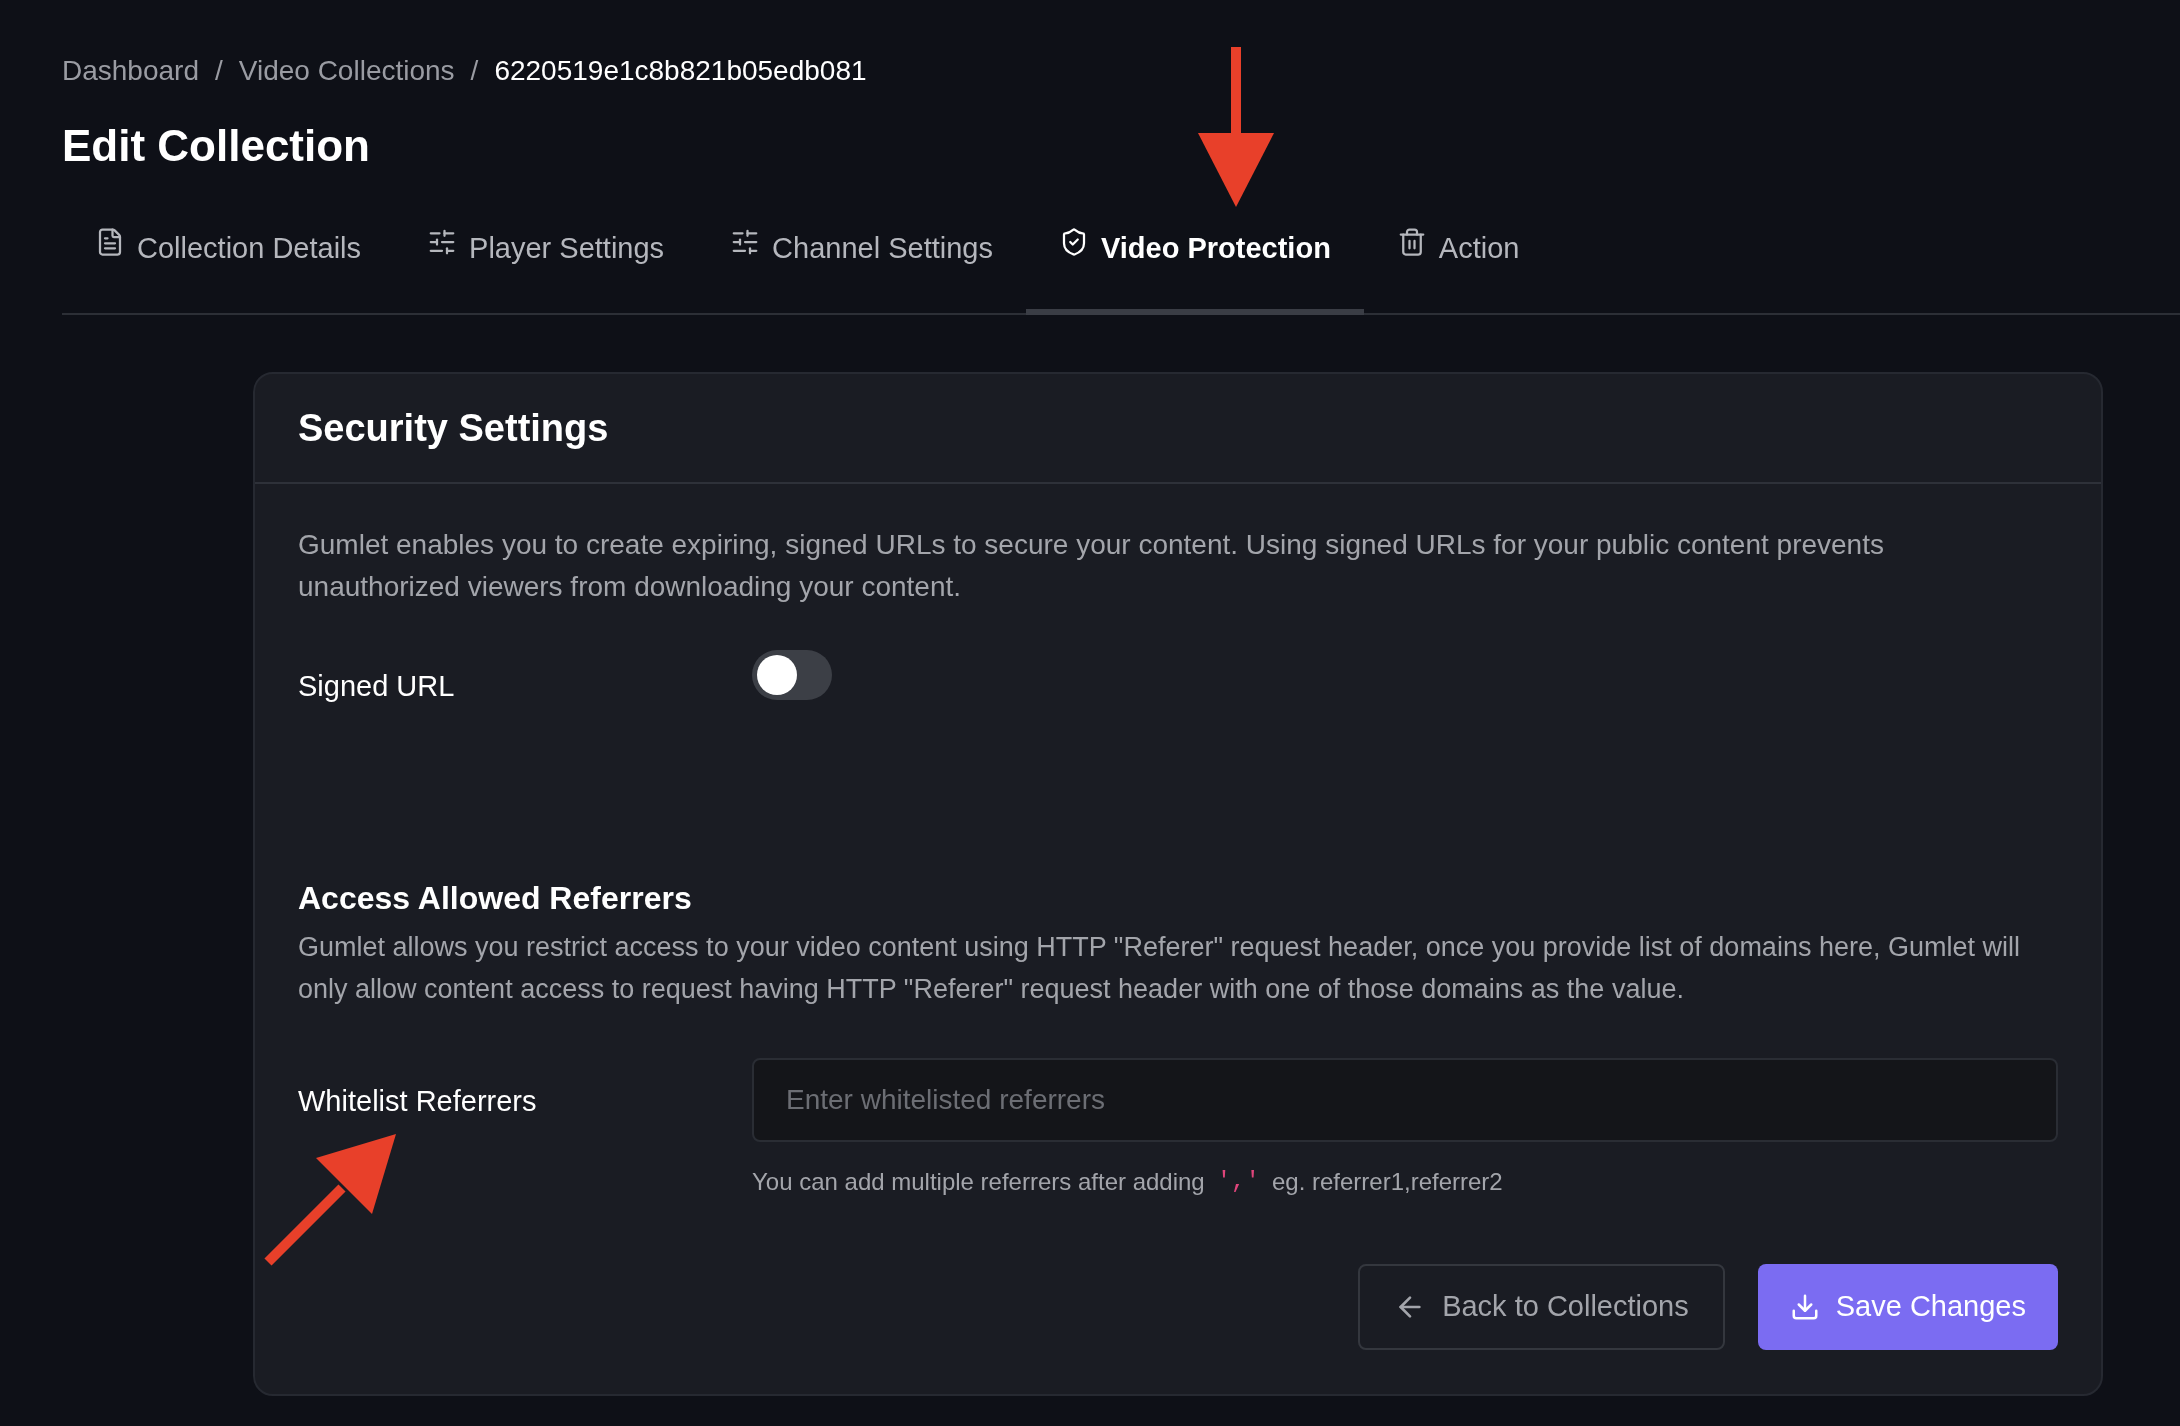  What do you see at coordinates (861, 259) in the screenshot?
I see `tab: Channel Settings` at bounding box center [861, 259].